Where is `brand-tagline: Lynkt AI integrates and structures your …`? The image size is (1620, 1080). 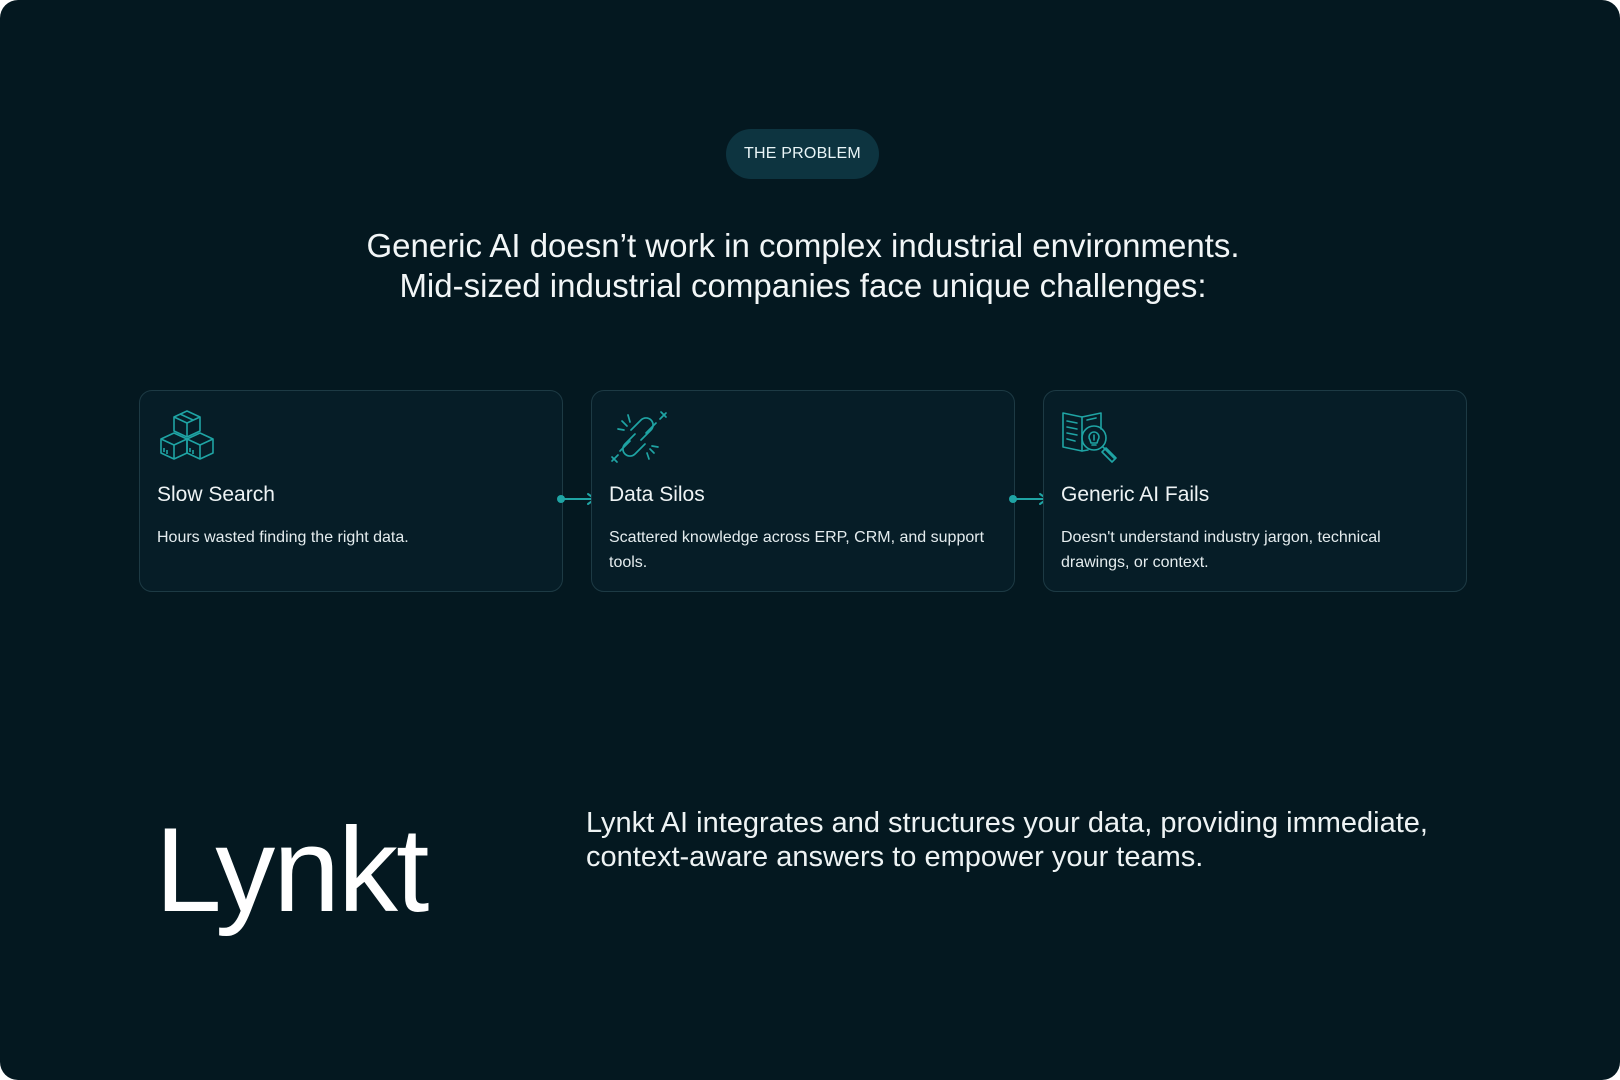
brand-tagline: Lynkt AI integrates and structures your … is located at coordinates (1036, 840).